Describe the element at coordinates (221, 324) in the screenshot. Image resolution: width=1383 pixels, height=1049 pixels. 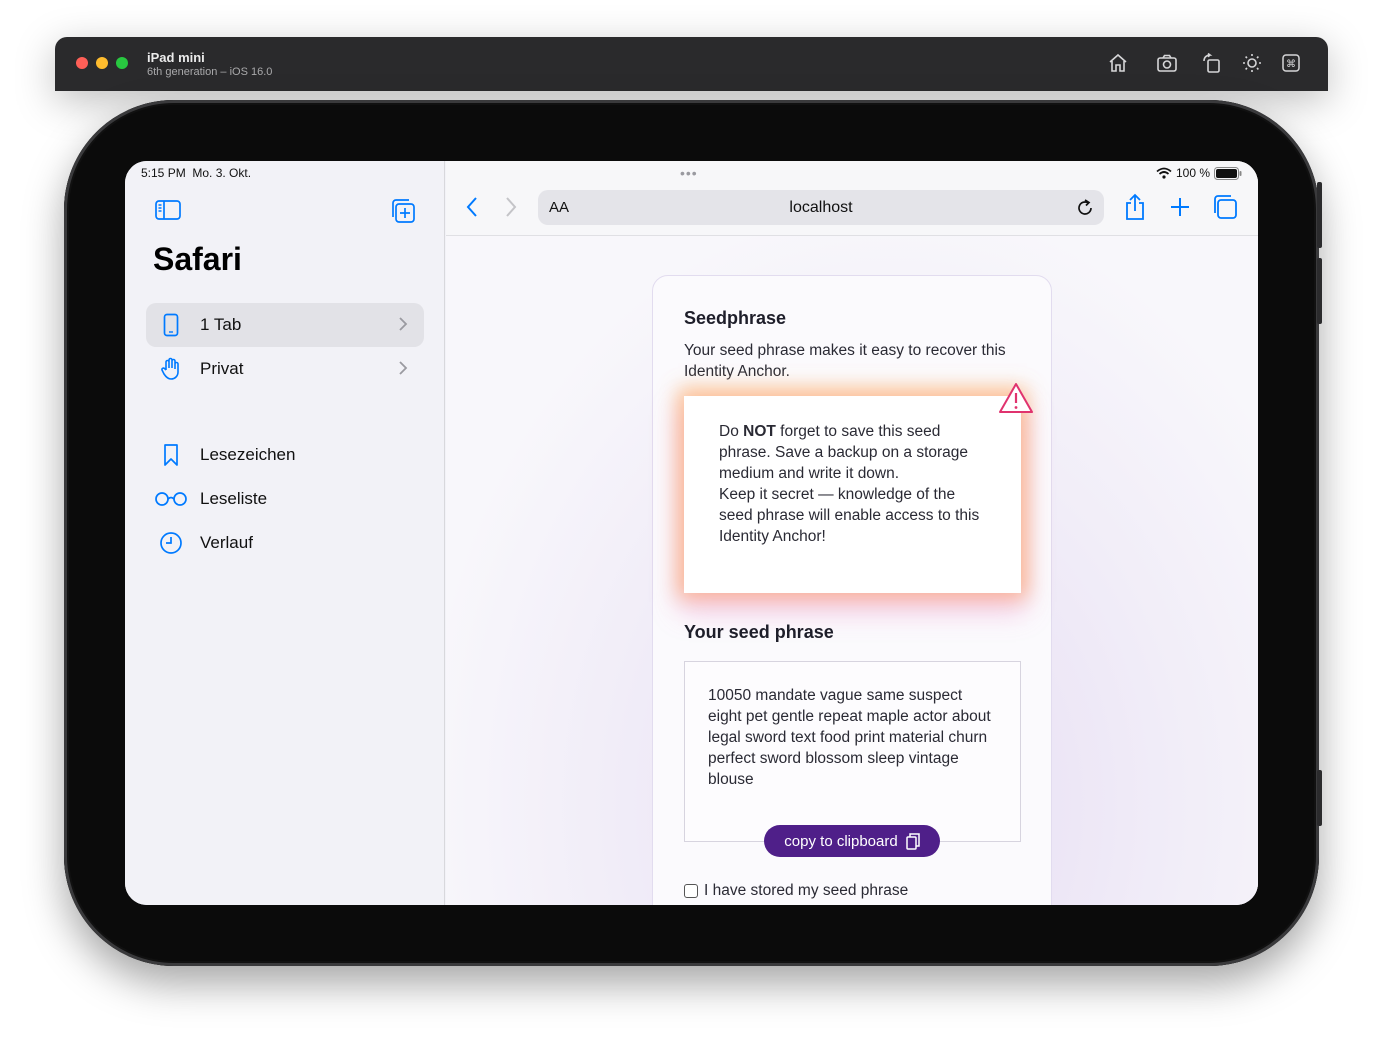
I see `sidebar-item-label: 1 Tab` at that location.